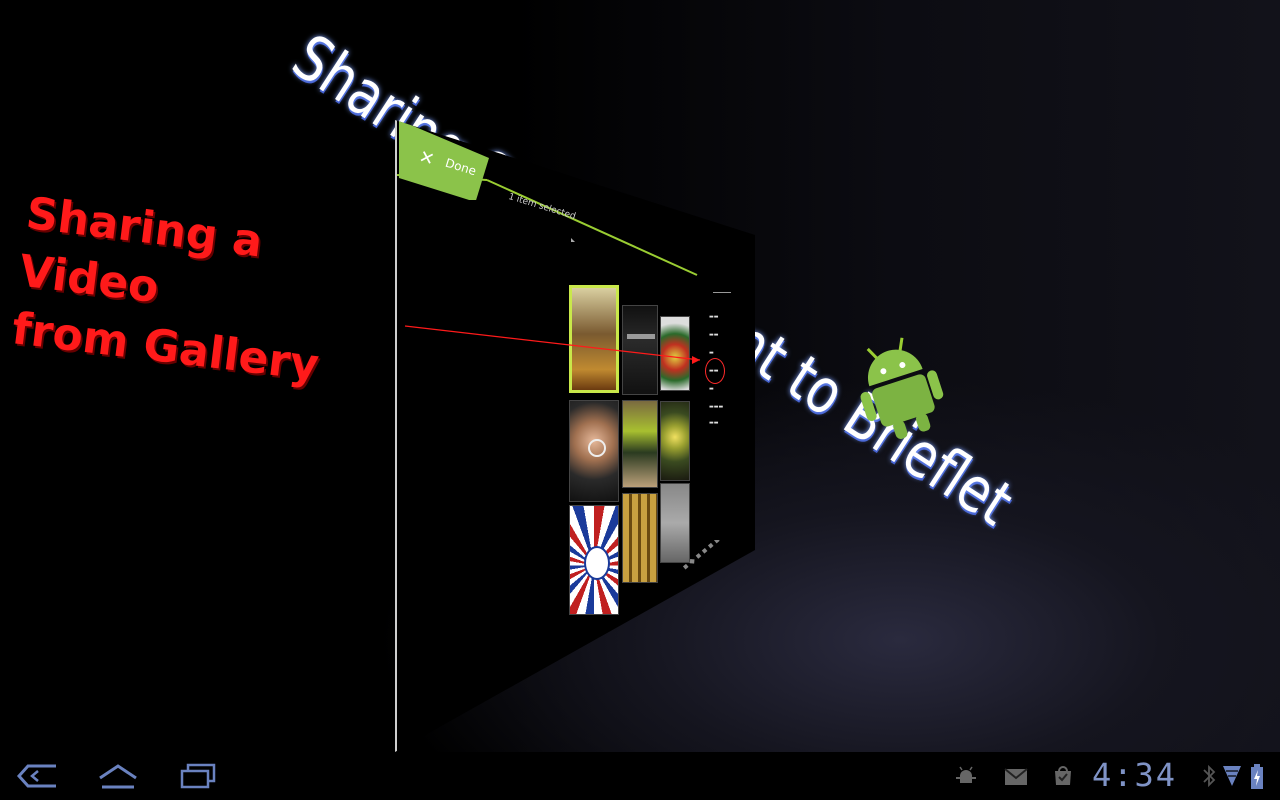 The width and height of the screenshot is (1280, 800). I want to click on gmail-icon, so click(1016, 777).